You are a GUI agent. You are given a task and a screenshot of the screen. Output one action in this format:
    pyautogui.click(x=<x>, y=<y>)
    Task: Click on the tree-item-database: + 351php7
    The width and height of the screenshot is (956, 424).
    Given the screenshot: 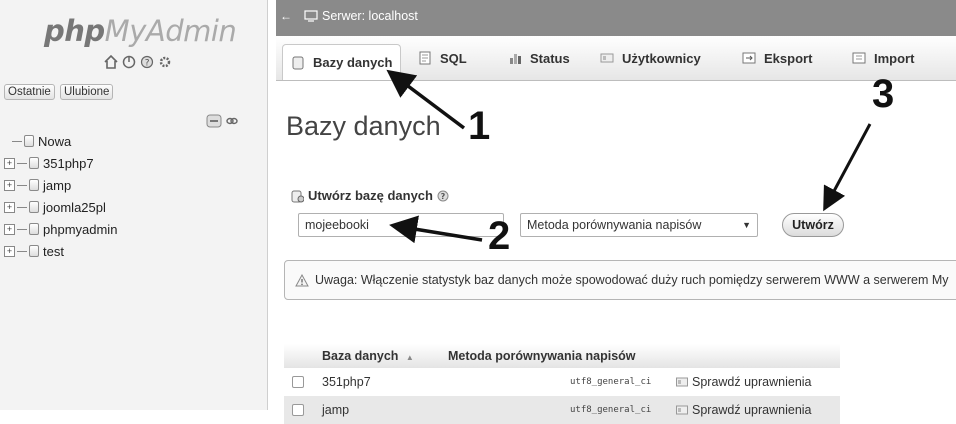 What is the action you would take?
    pyautogui.click(x=60, y=163)
    